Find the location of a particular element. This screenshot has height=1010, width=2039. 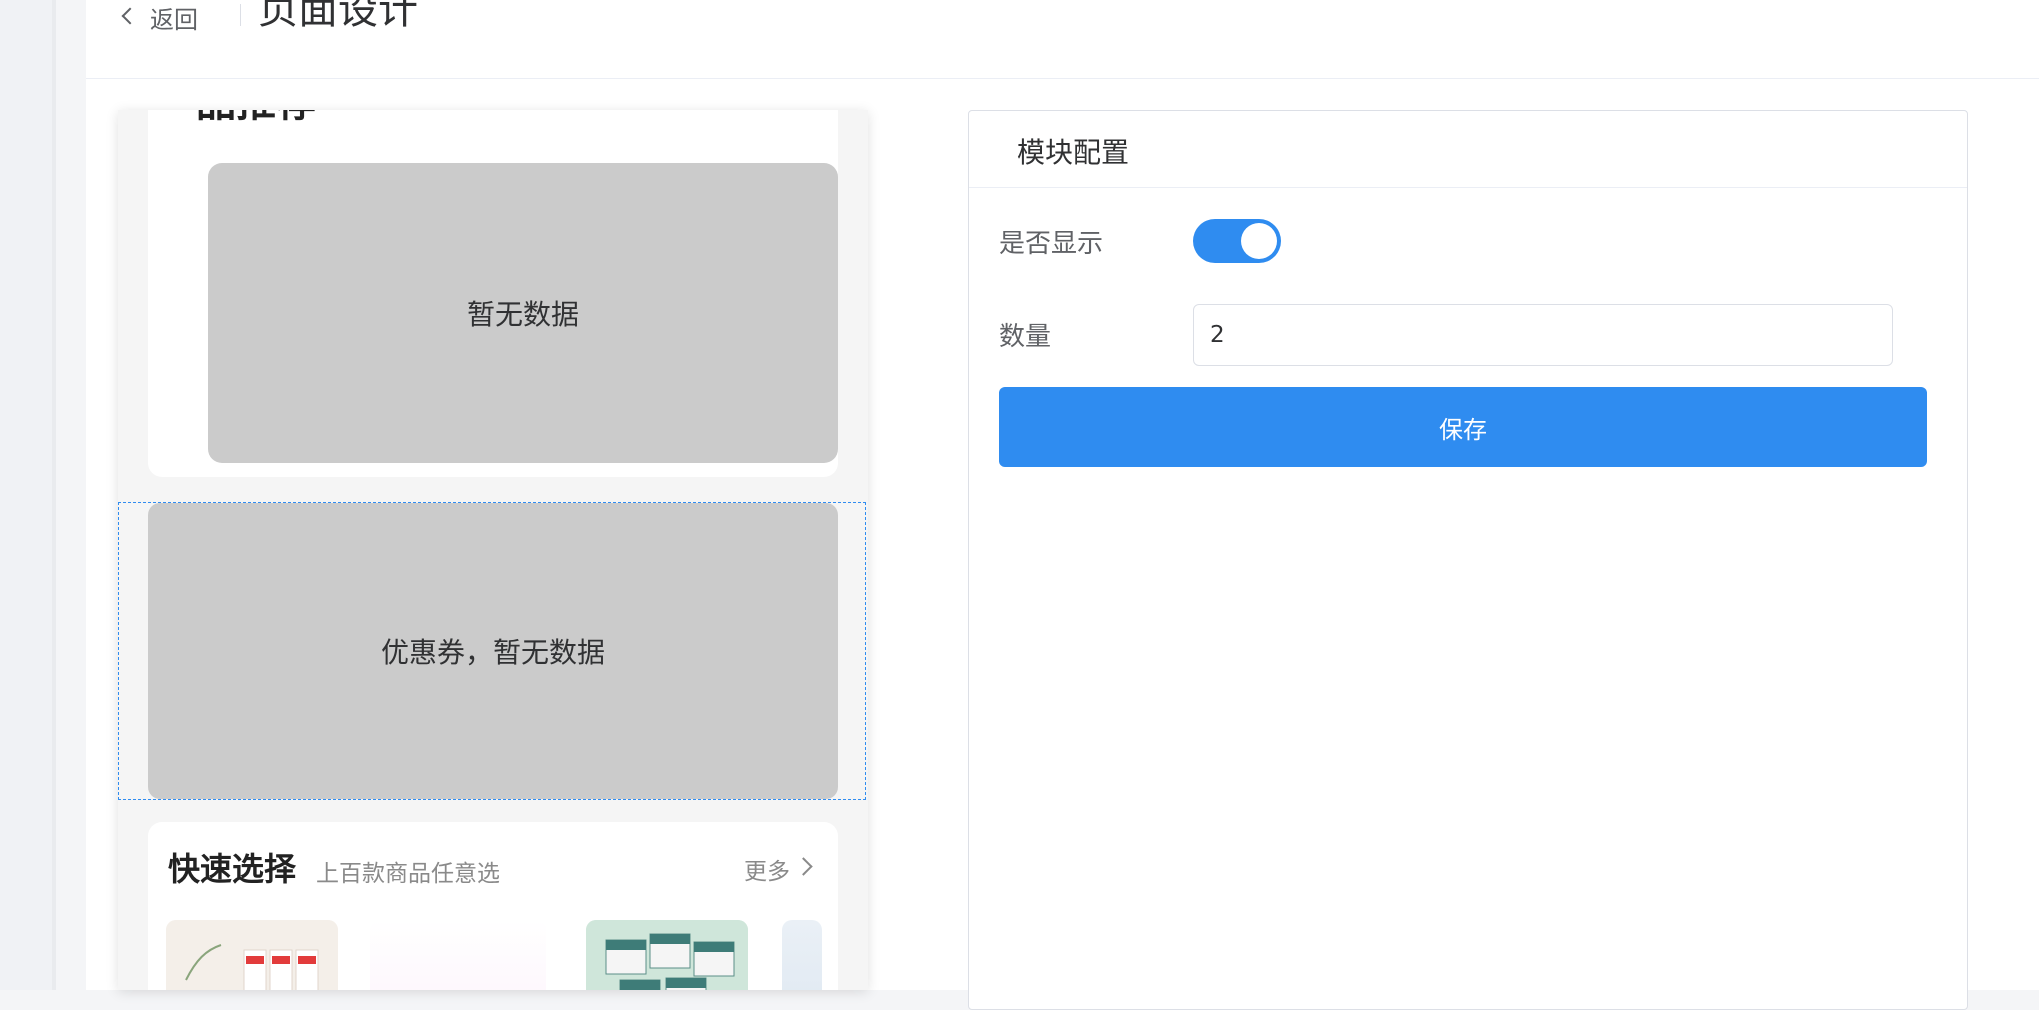

back-label: 返回 is located at coordinates (174, 19).